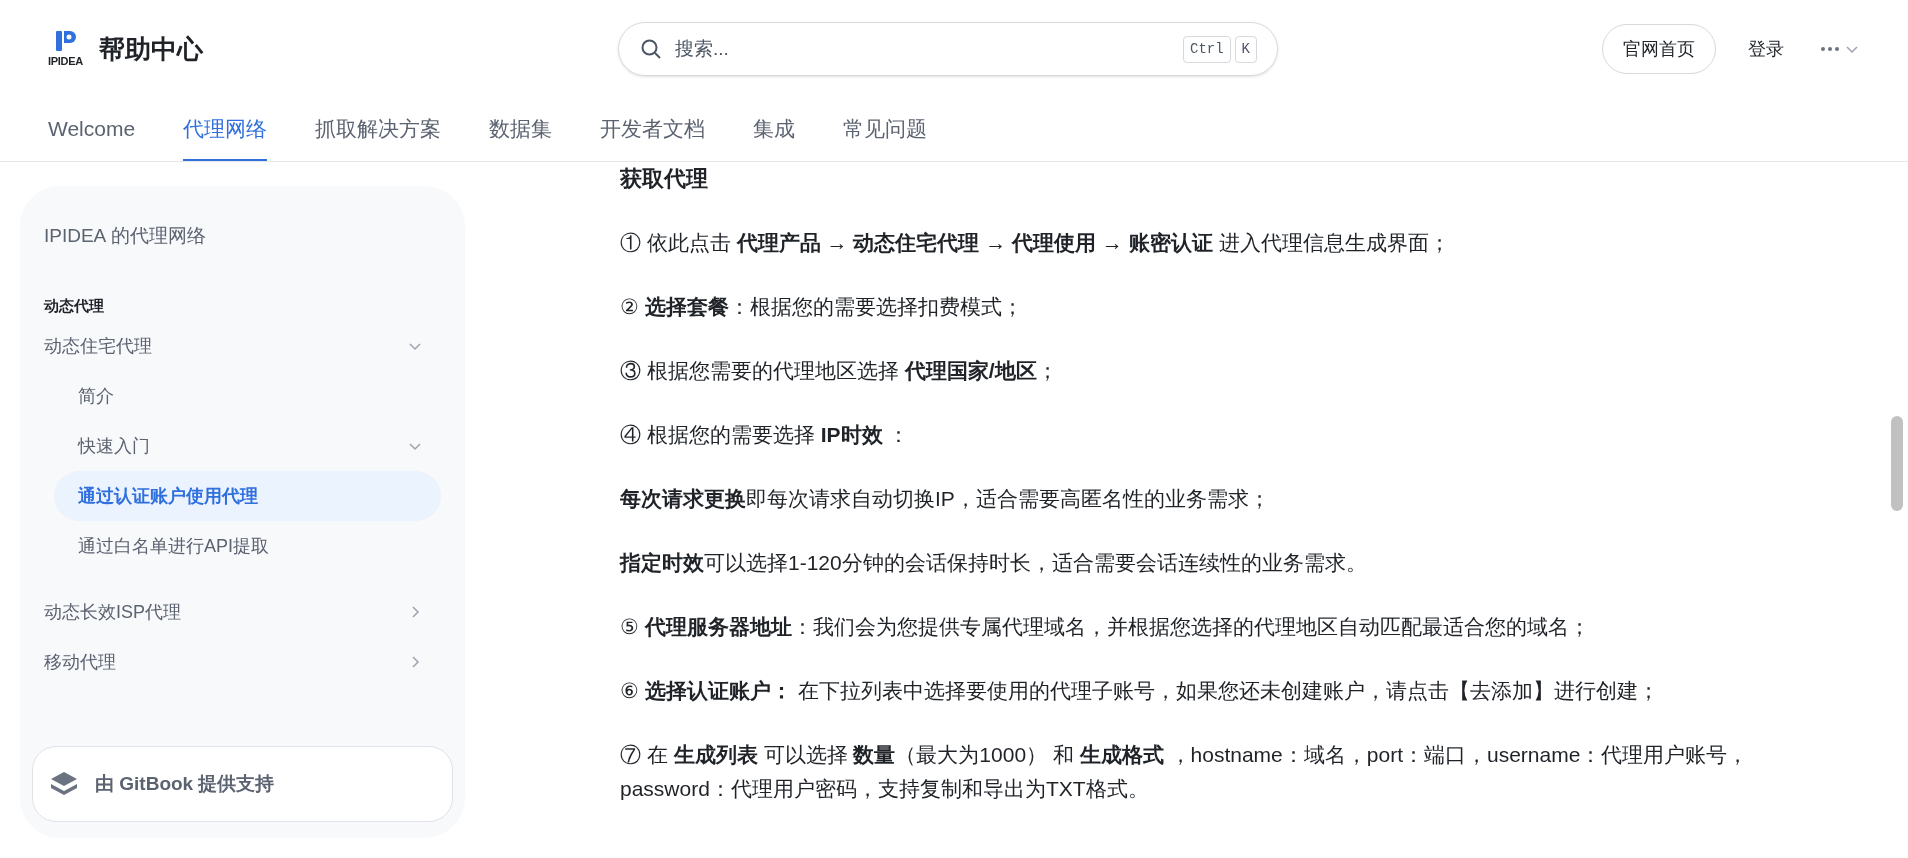 The image size is (1908, 858). I want to click on paragraph: ① 依此点击 代理产品 → 动态住宅代理 → 代理使用 → 账密认证 进入代理信息生成界面；, so click(1035, 243).